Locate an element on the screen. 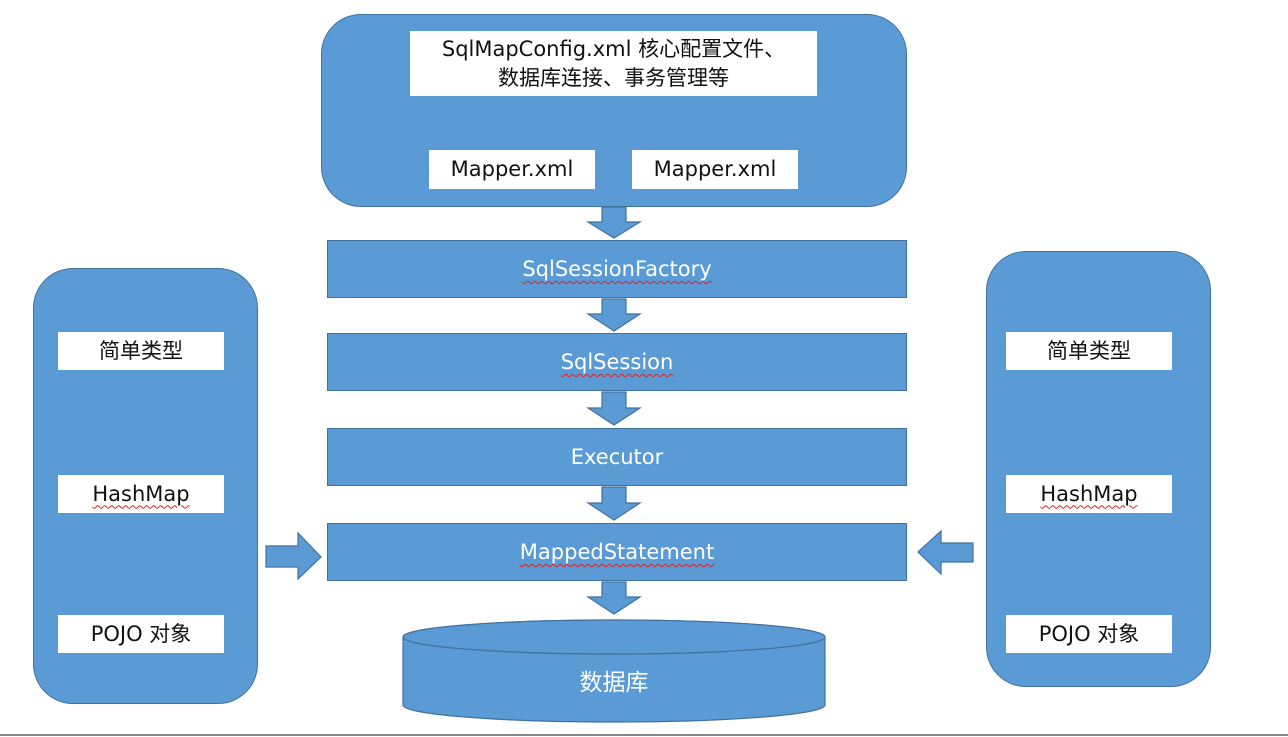  database-label: 数据库 is located at coordinates (614, 683).